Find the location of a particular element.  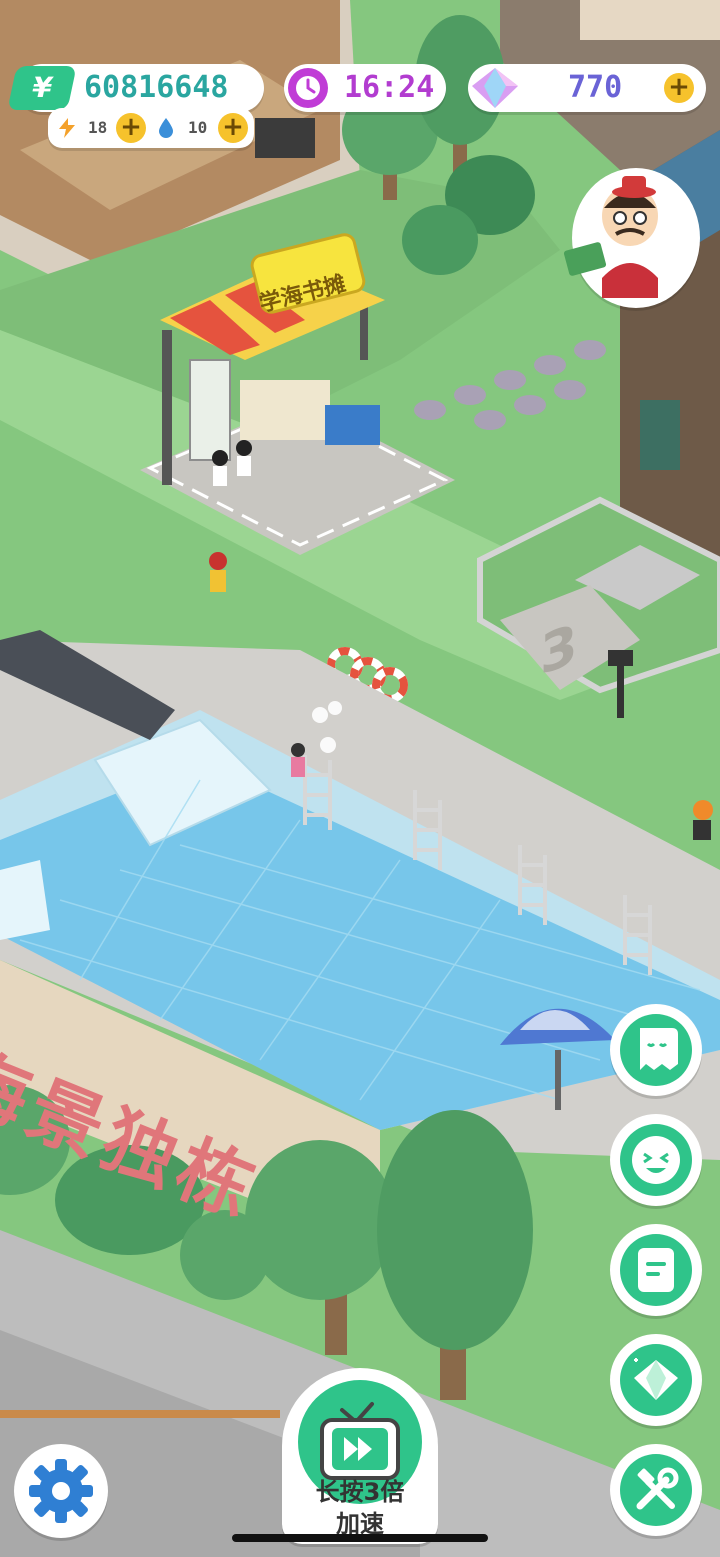

energy-value: 18 is located at coordinates (98, 127).